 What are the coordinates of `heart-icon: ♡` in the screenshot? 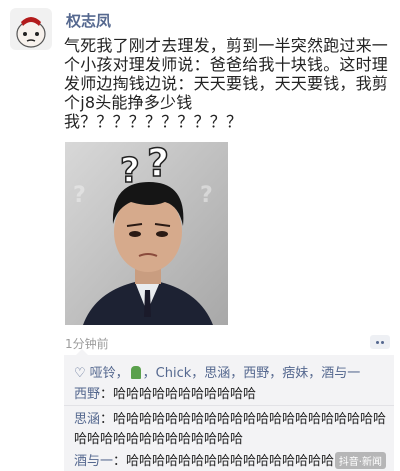 It's located at (80, 373).